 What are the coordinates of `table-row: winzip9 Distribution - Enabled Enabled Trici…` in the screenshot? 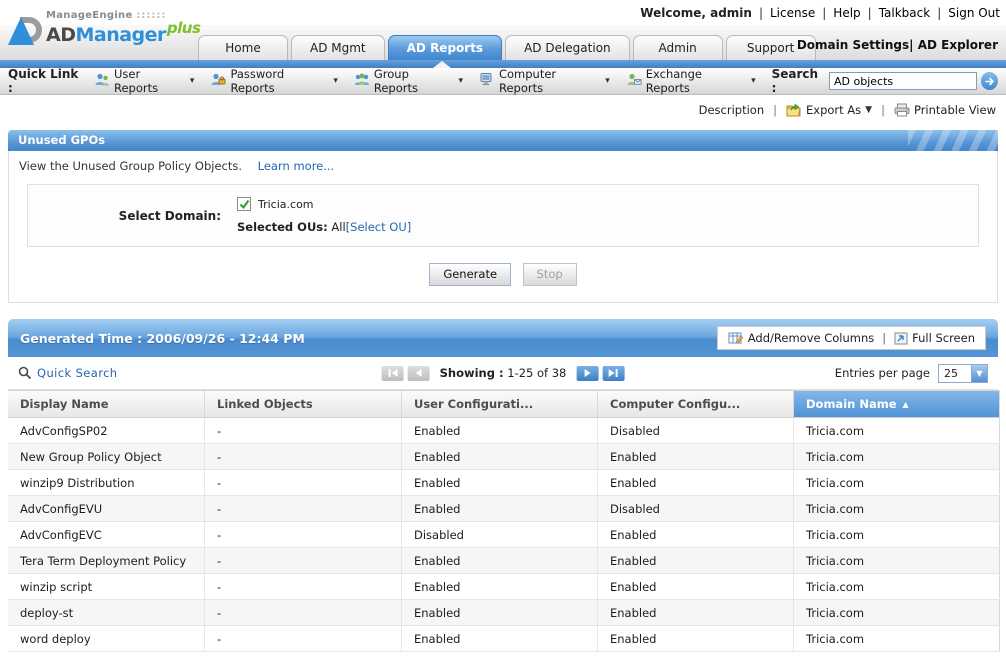 It's located at (504, 483).